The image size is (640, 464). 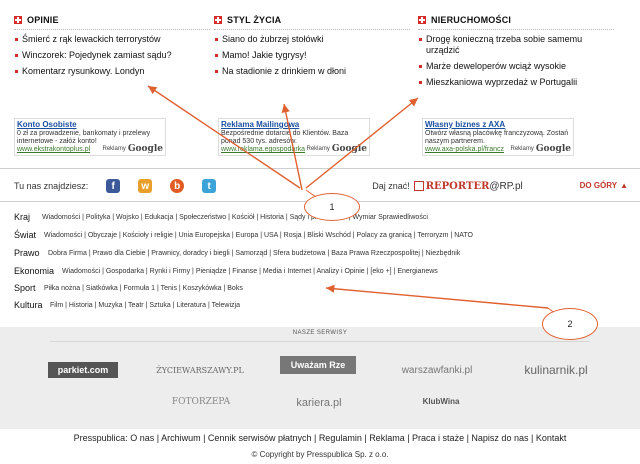 I want to click on callout-1: 1, so click(x=332, y=207).